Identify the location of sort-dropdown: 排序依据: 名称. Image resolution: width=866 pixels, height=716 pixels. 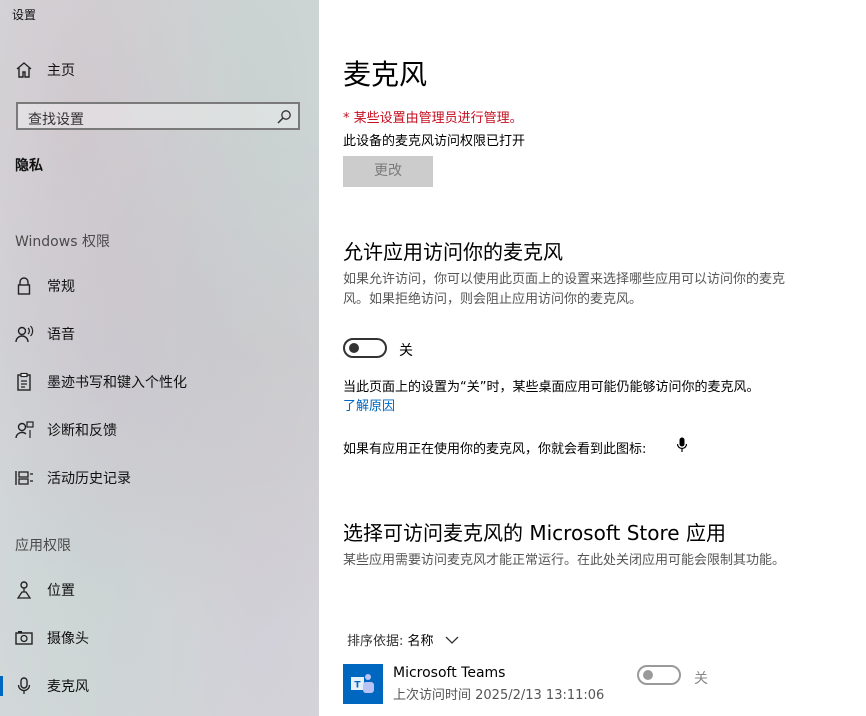
(403, 639).